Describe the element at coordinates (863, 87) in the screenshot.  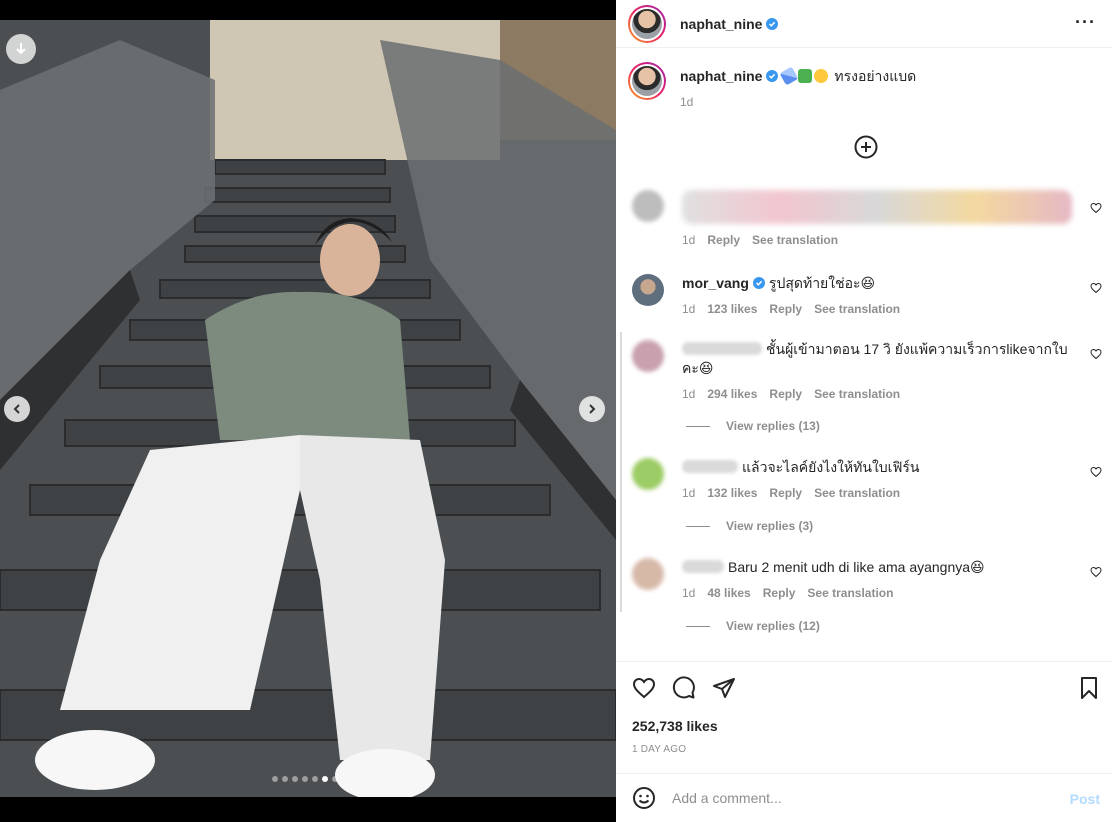
I see `post-caption: naphat_nine ทรงอย่างแบด 1d` at that location.